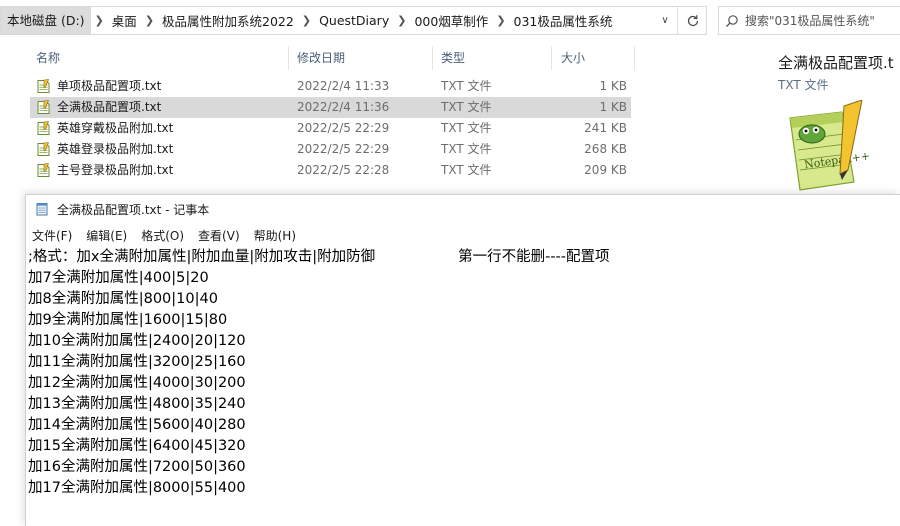 This screenshot has width=900, height=526. What do you see at coordinates (162, 235) in the screenshot?
I see `menu-format: 格式(O)` at bounding box center [162, 235].